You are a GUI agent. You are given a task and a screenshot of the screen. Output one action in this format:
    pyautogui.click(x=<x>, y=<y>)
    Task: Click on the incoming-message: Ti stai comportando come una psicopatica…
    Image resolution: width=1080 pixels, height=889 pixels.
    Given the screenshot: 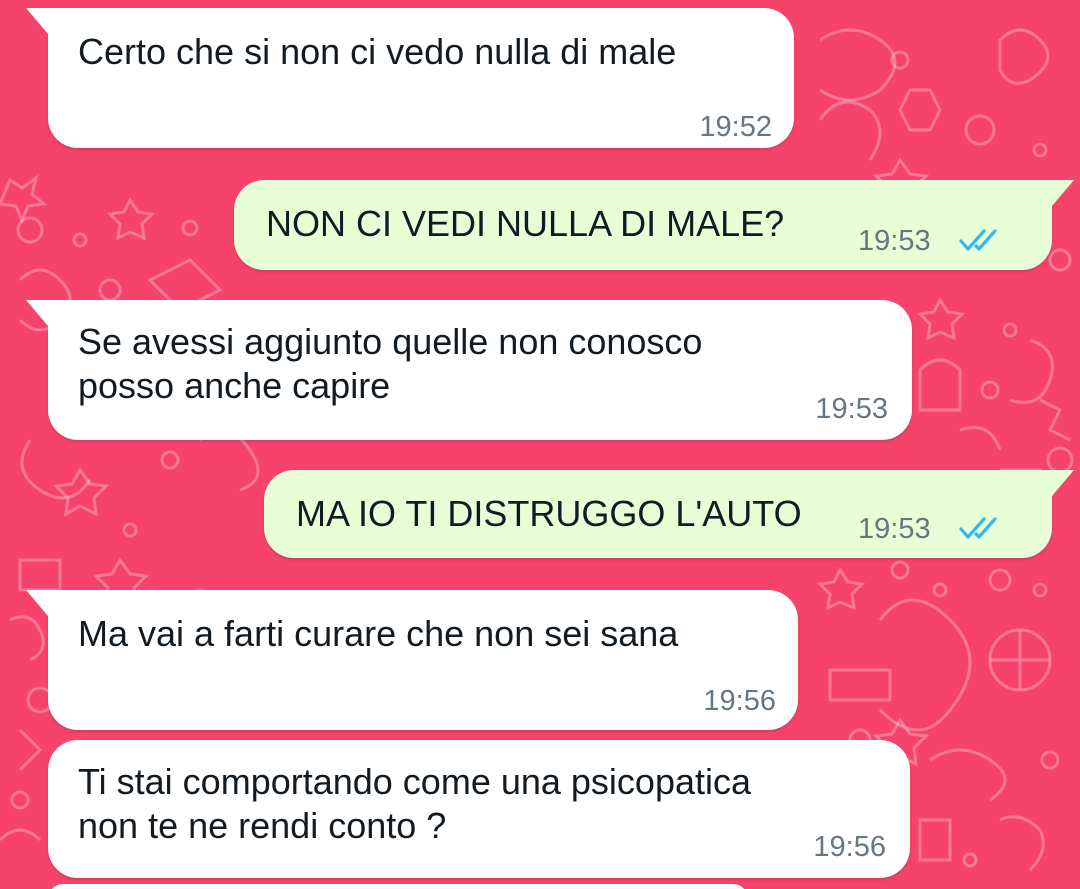 What is the action you would take?
    pyautogui.click(x=479, y=809)
    